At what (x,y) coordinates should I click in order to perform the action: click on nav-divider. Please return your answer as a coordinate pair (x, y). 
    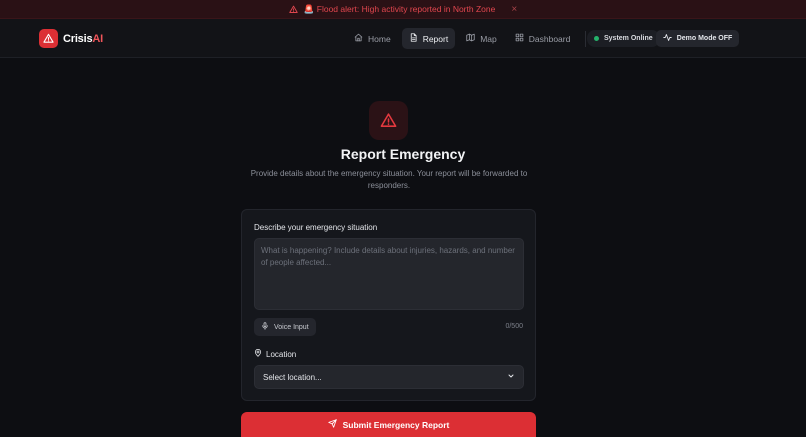
    Looking at the image, I should click on (585, 39).